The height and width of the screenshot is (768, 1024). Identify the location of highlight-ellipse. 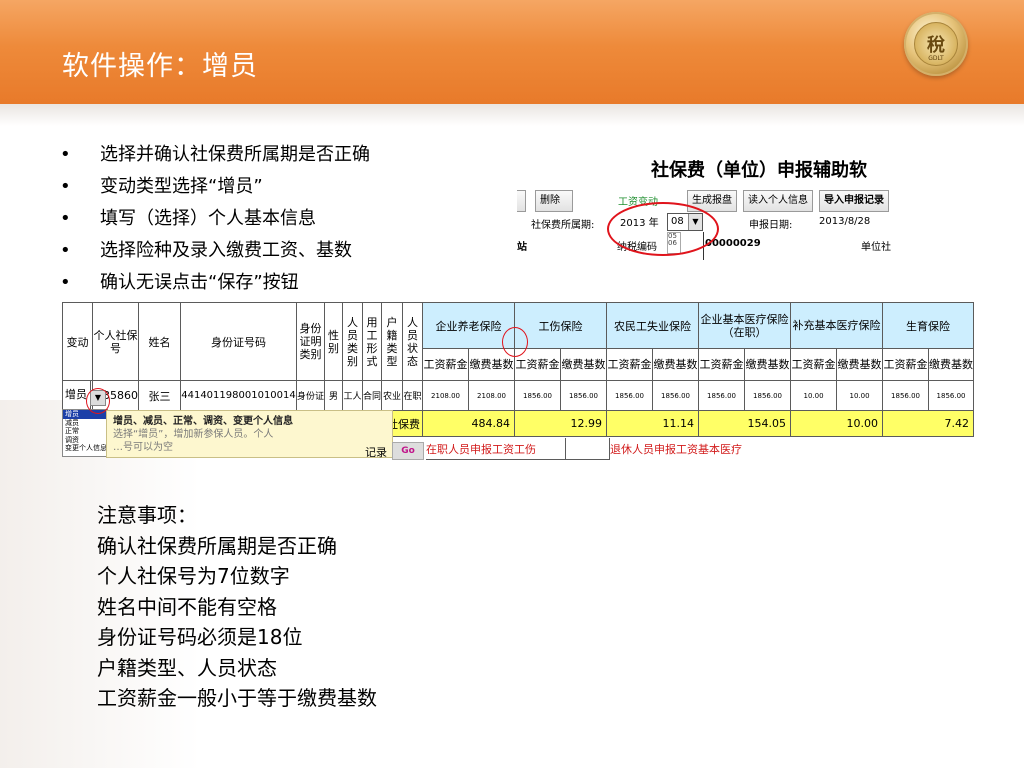
(663, 229).